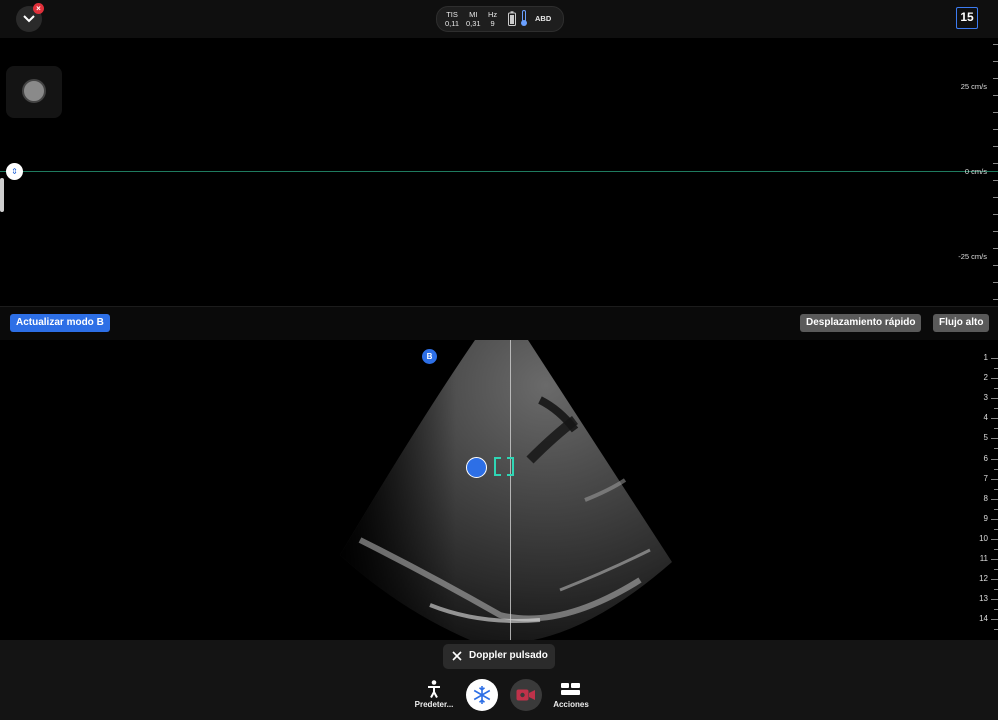  What do you see at coordinates (983, 579) in the screenshot?
I see `depth-label: 12` at bounding box center [983, 579].